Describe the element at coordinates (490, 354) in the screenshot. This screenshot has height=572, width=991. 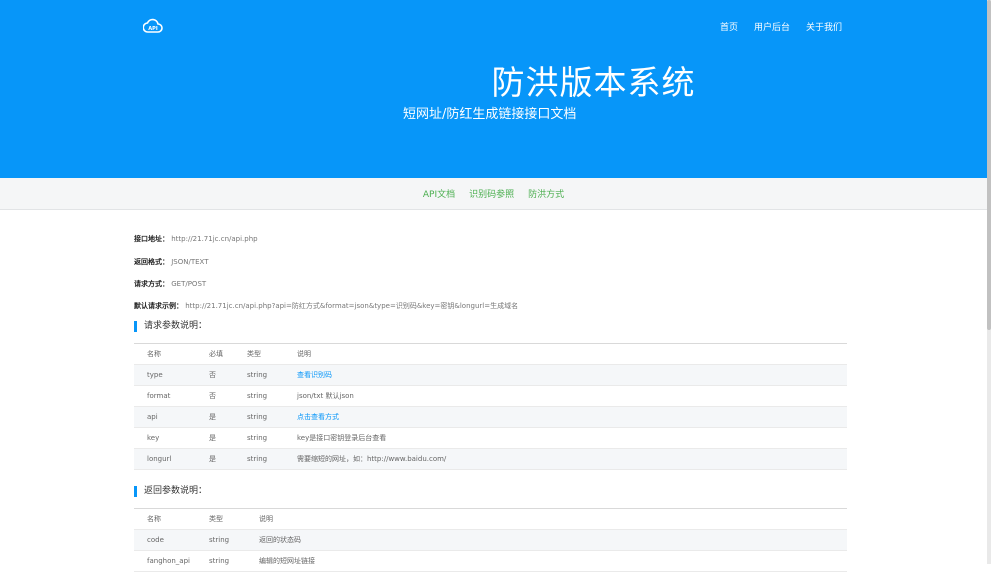
I see `table-header-row: 名称 必填 类型 说明` at that location.